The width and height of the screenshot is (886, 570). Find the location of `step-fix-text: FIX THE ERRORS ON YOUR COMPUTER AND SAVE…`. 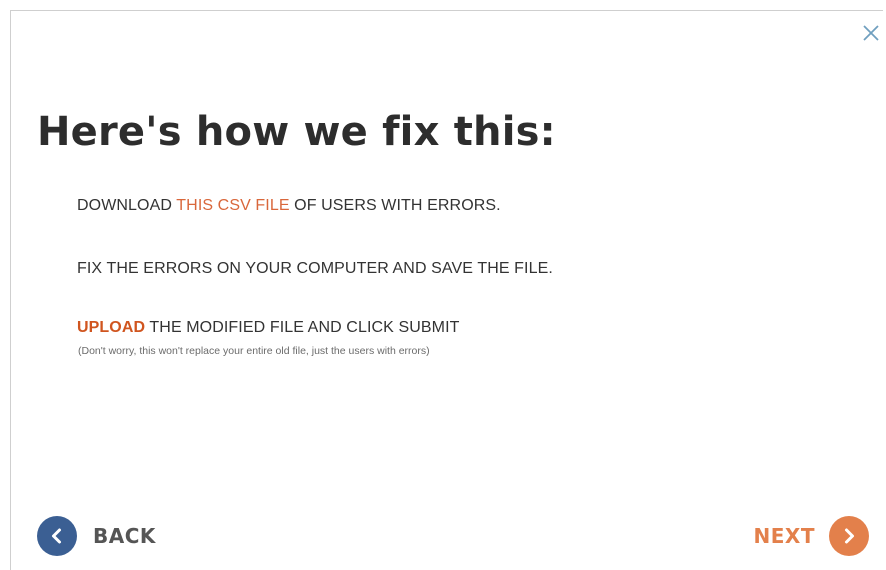

step-fix-text: FIX THE ERRORS ON YOUR COMPUTER AND SAVE… is located at coordinates (315, 268).